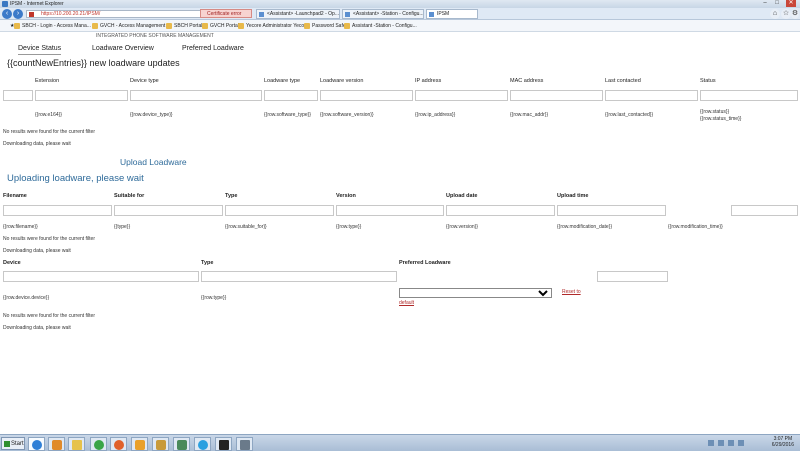 The width and height of the screenshot is (800, 451). Describe the element at coordinates (122, 227) in the screenshot. I see `table-cell: {{type}}` at that location.